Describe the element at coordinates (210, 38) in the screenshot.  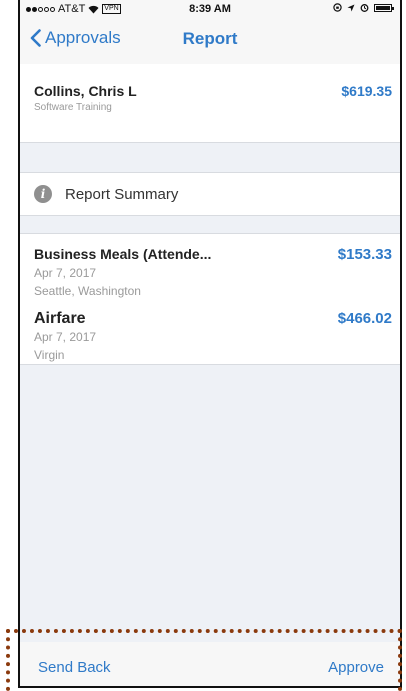
I see `page-title: Report` at that location.